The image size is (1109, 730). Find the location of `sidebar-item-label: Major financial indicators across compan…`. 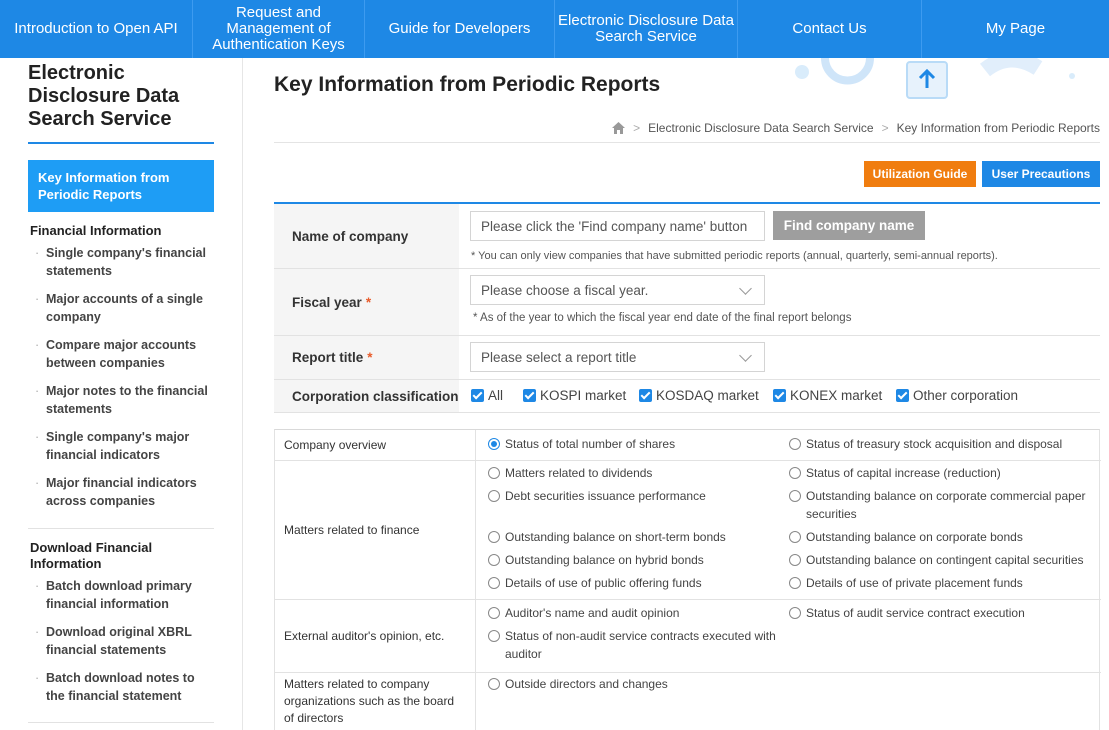

sidebar-item-label: Major financial indicators across compan… is located at coordinates (121, 492).